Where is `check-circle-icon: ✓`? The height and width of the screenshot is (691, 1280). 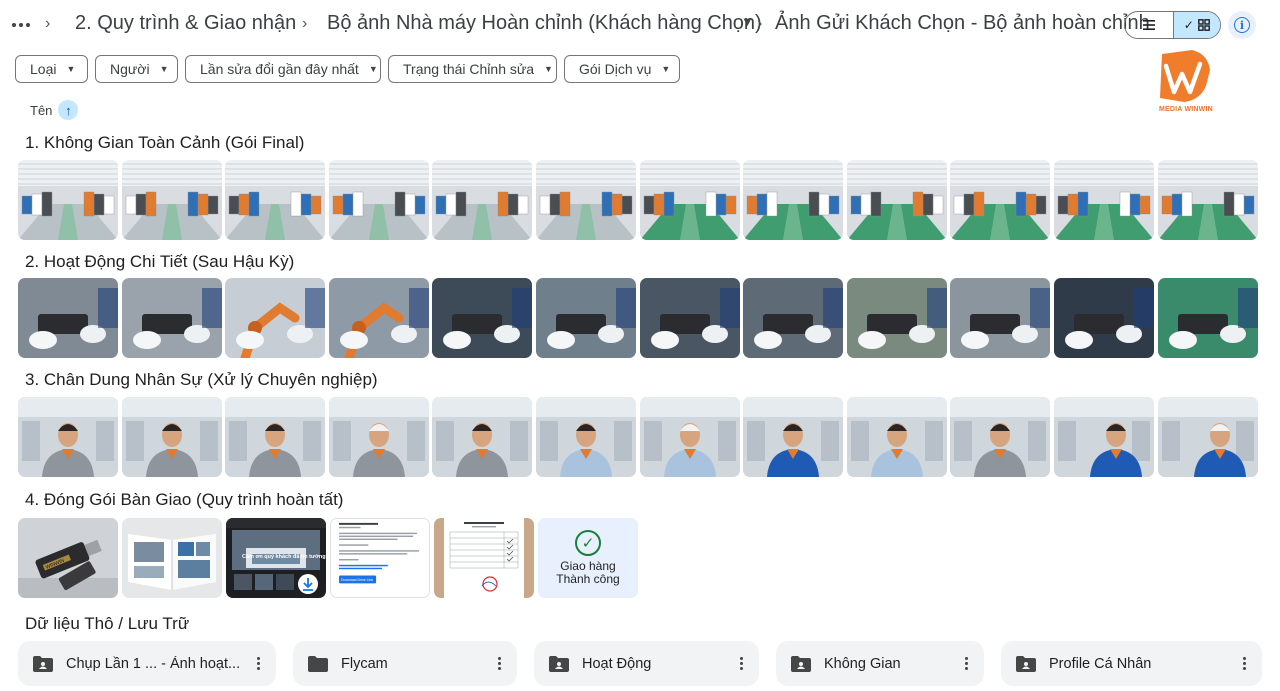
check-circle-icon: ✓ is located at coordinates (588, 543).